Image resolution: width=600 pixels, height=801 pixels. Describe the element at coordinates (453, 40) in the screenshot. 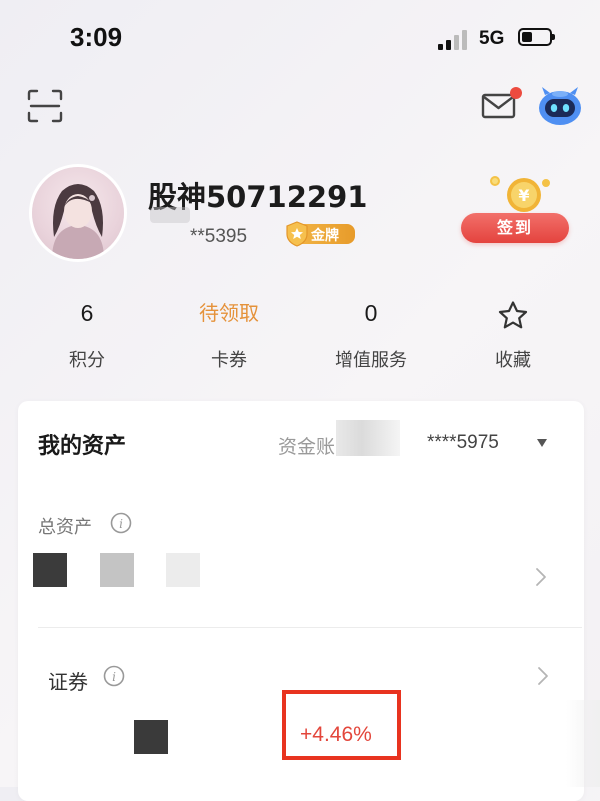

I see `signal-strength-icon` at that location.